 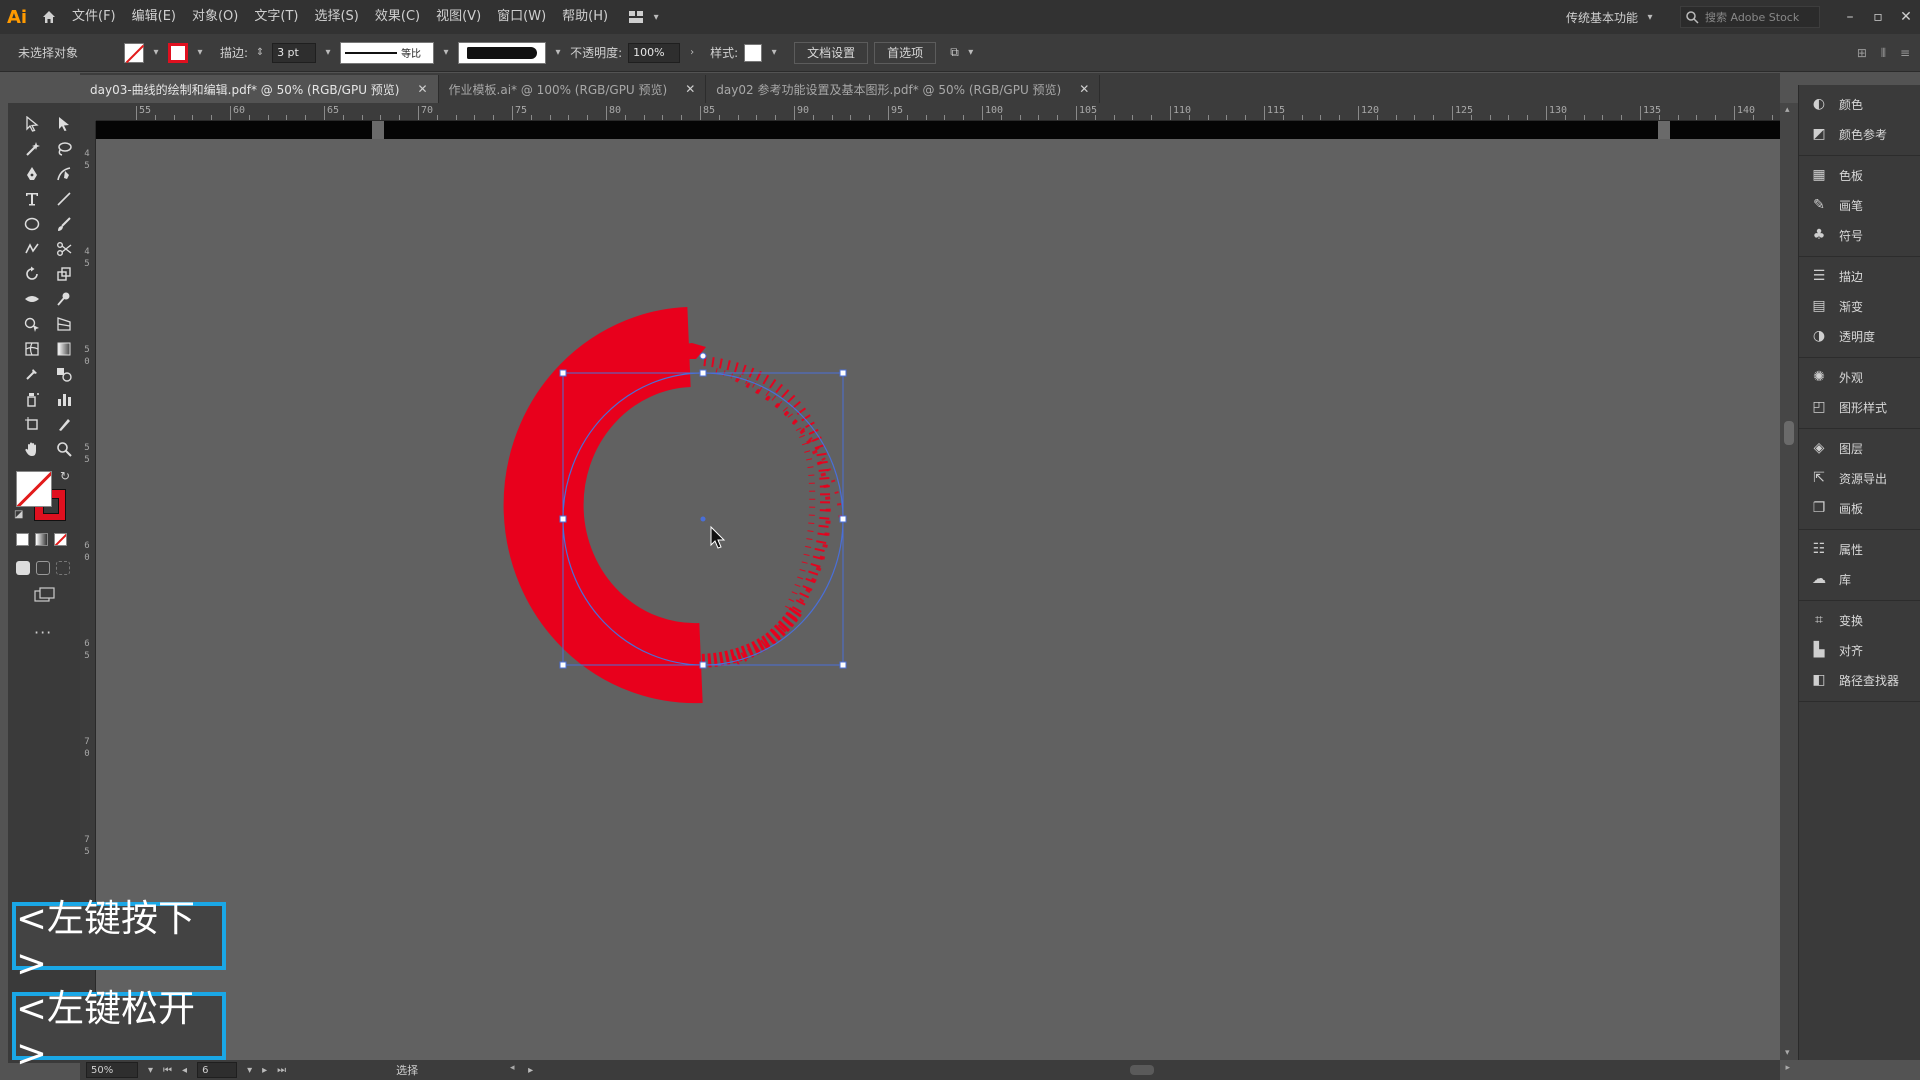 What do you see at coordinates (1787, 1068) in the screenshot?
I see `scroll-right-icon: ▸` at bounding box center [1787, 1068].